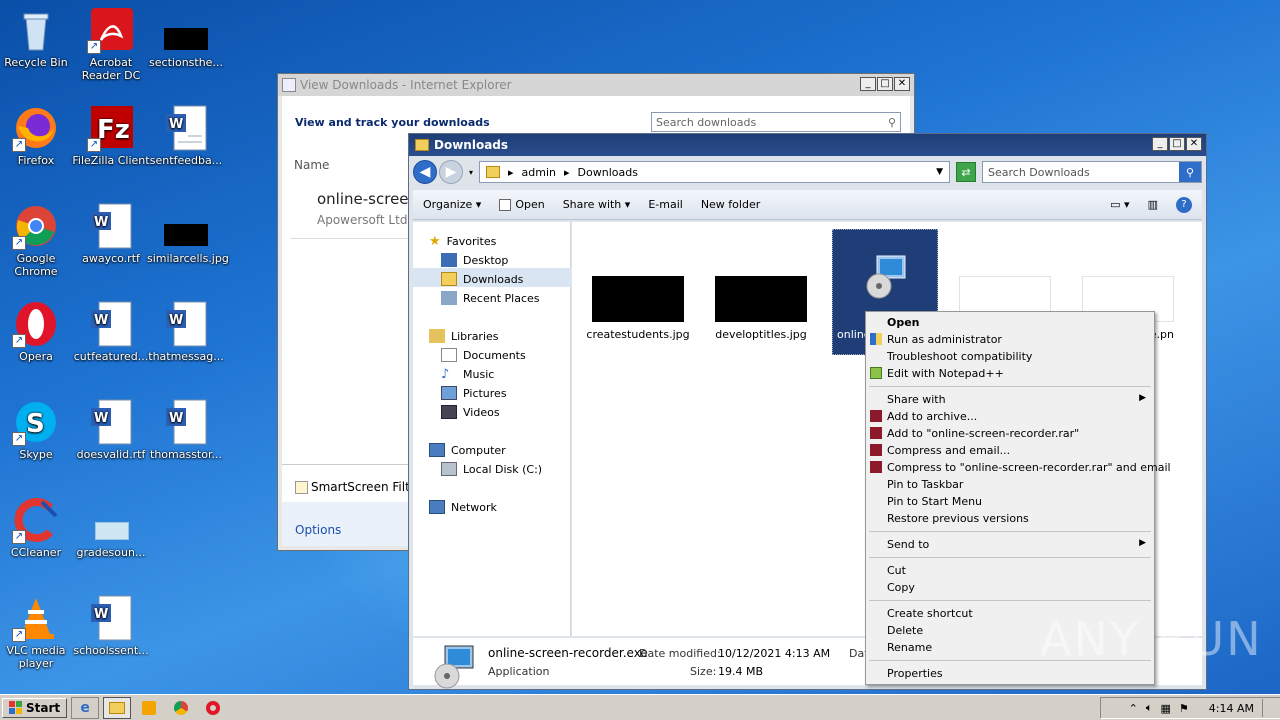  What do you see at coordinates (925, 484) in the screenshot?
I see `menu-item-pin-taskbar: Pin to Taskbar` at bounding box center [925, 484].